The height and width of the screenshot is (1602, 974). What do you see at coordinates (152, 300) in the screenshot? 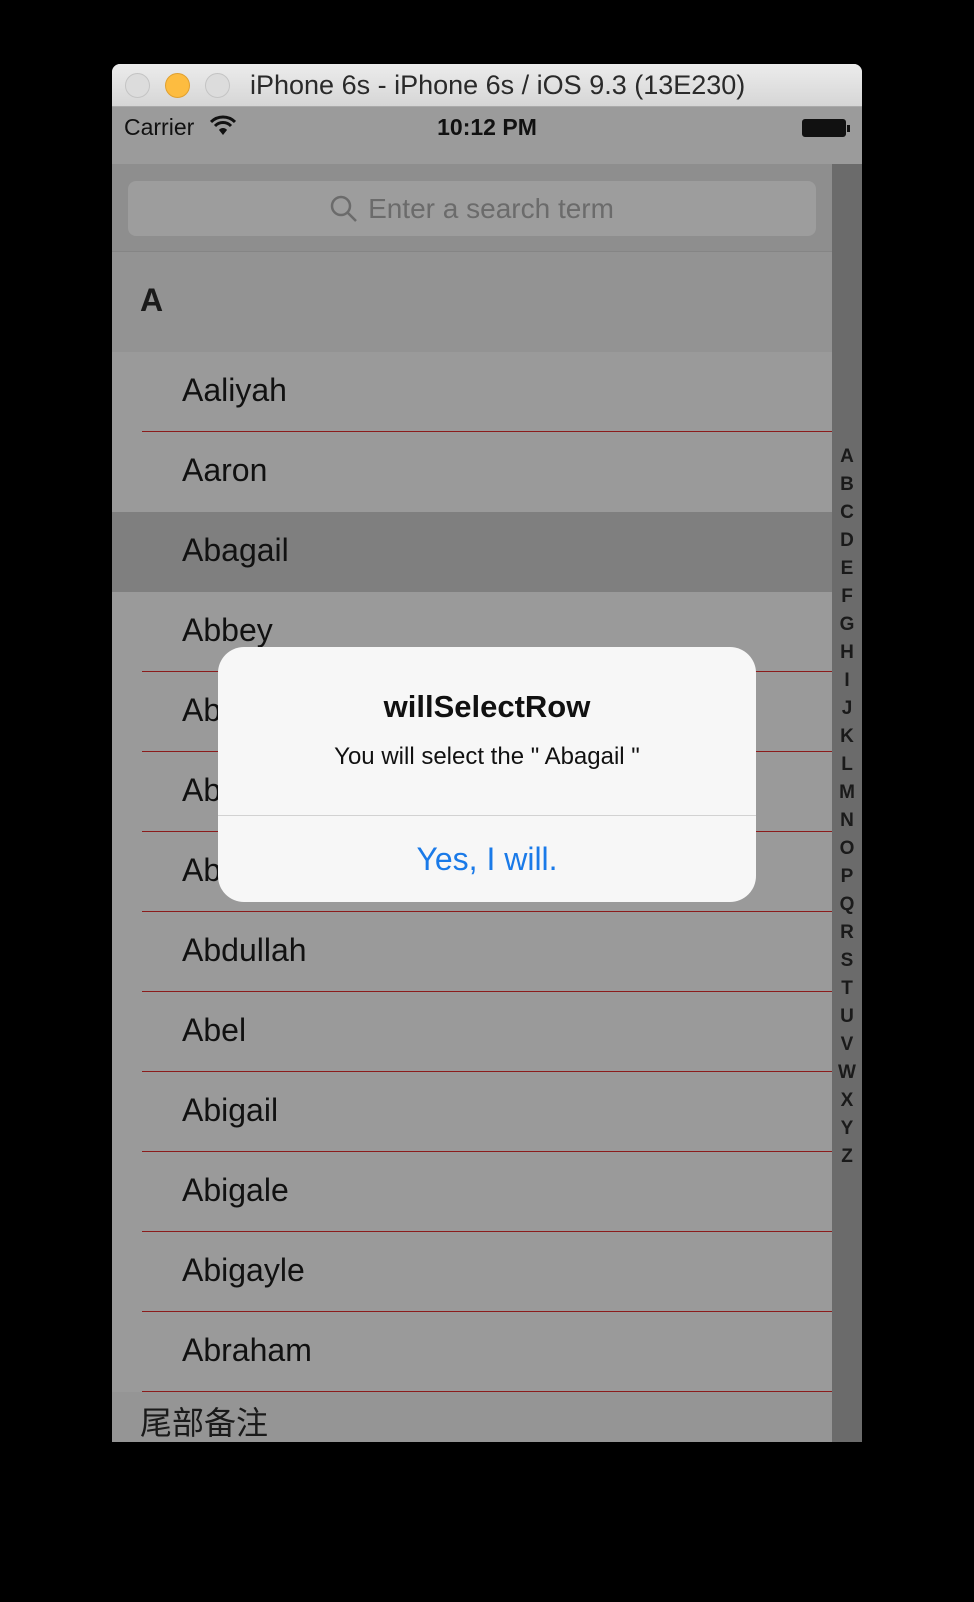
I see `section-title: A` at bounding box center [152, 300].